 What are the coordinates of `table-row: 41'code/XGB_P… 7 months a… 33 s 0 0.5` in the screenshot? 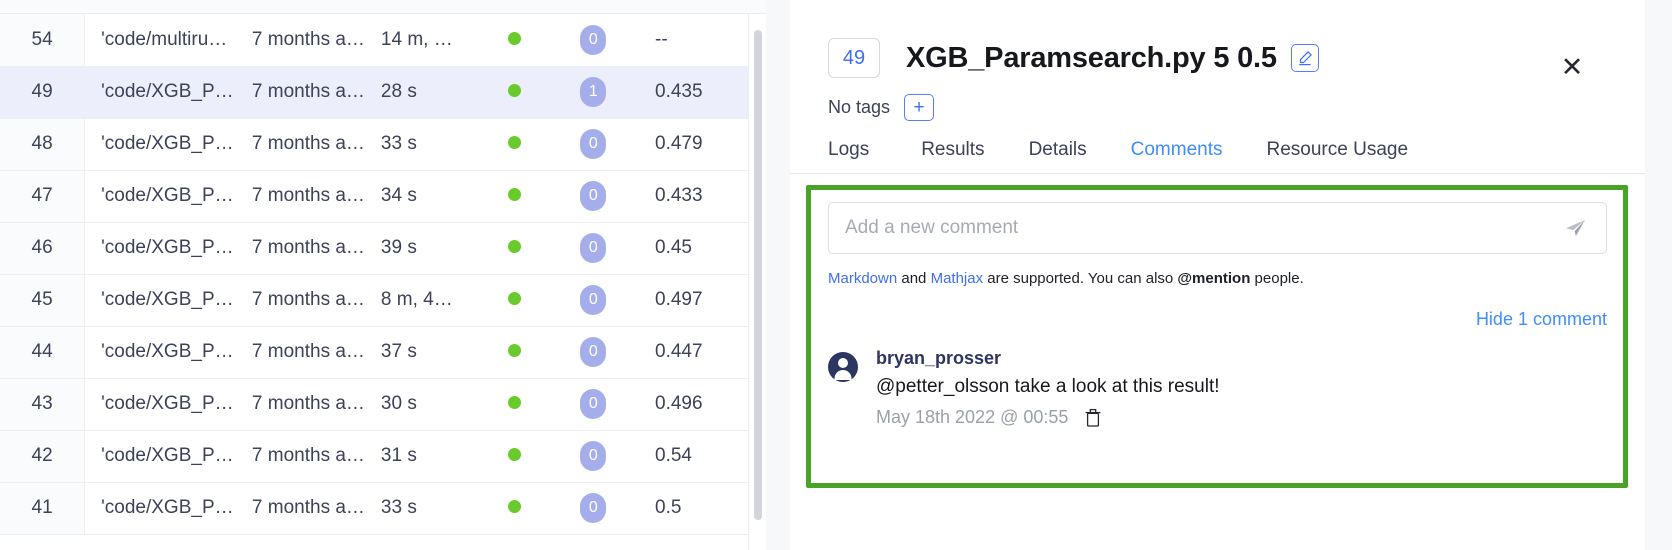 It's located at (383, 508).